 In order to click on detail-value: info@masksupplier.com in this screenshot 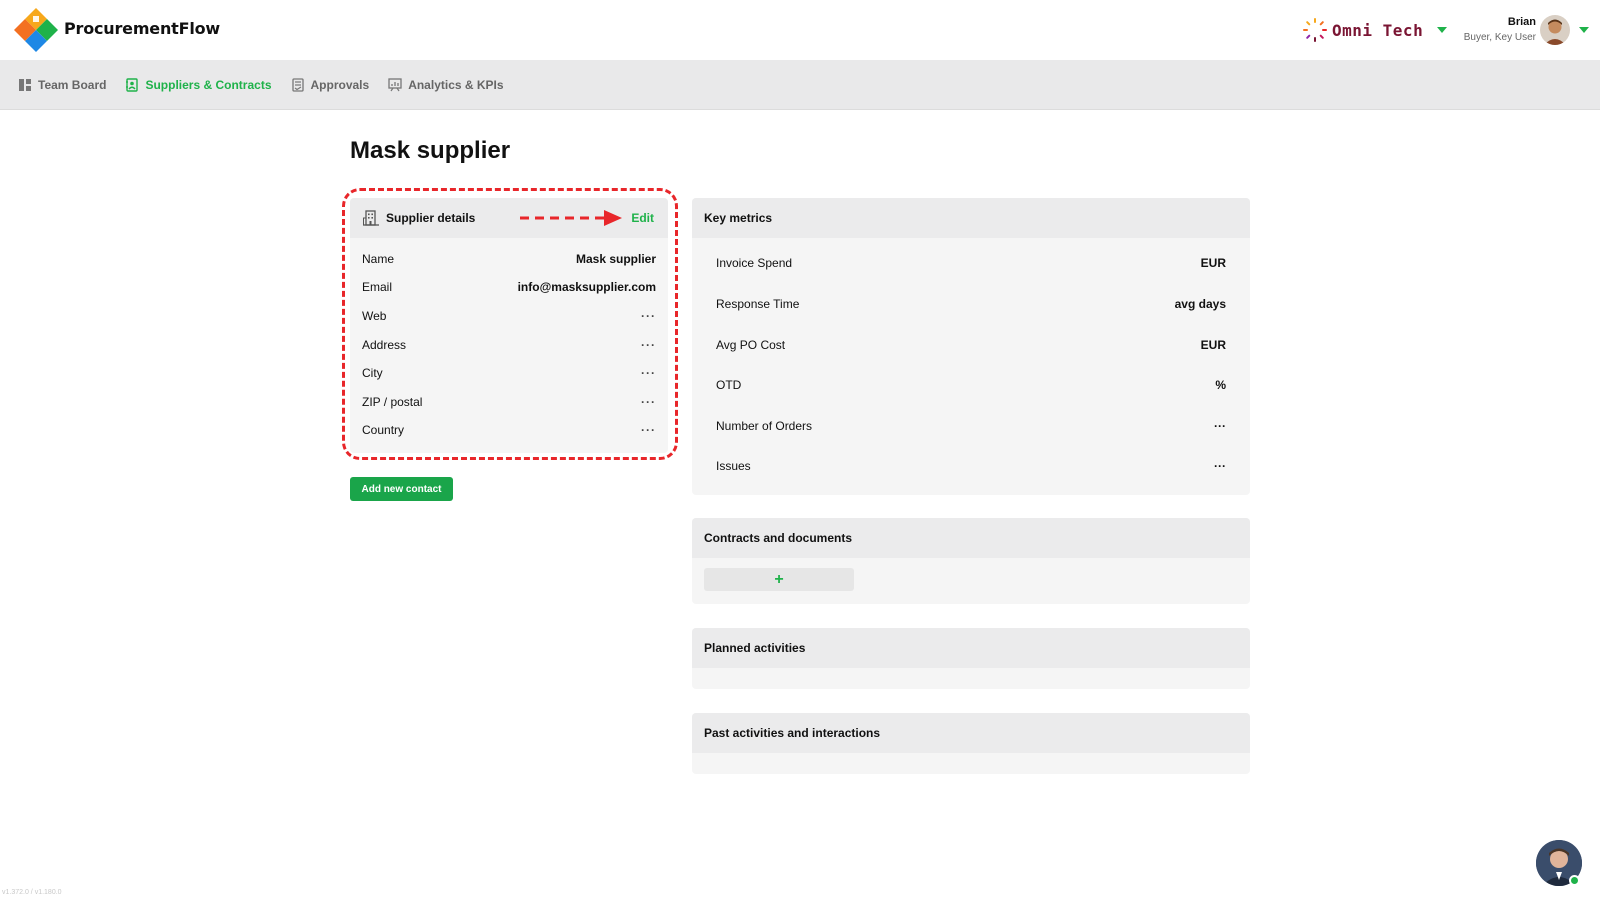, I will do `click(586, 287)`.